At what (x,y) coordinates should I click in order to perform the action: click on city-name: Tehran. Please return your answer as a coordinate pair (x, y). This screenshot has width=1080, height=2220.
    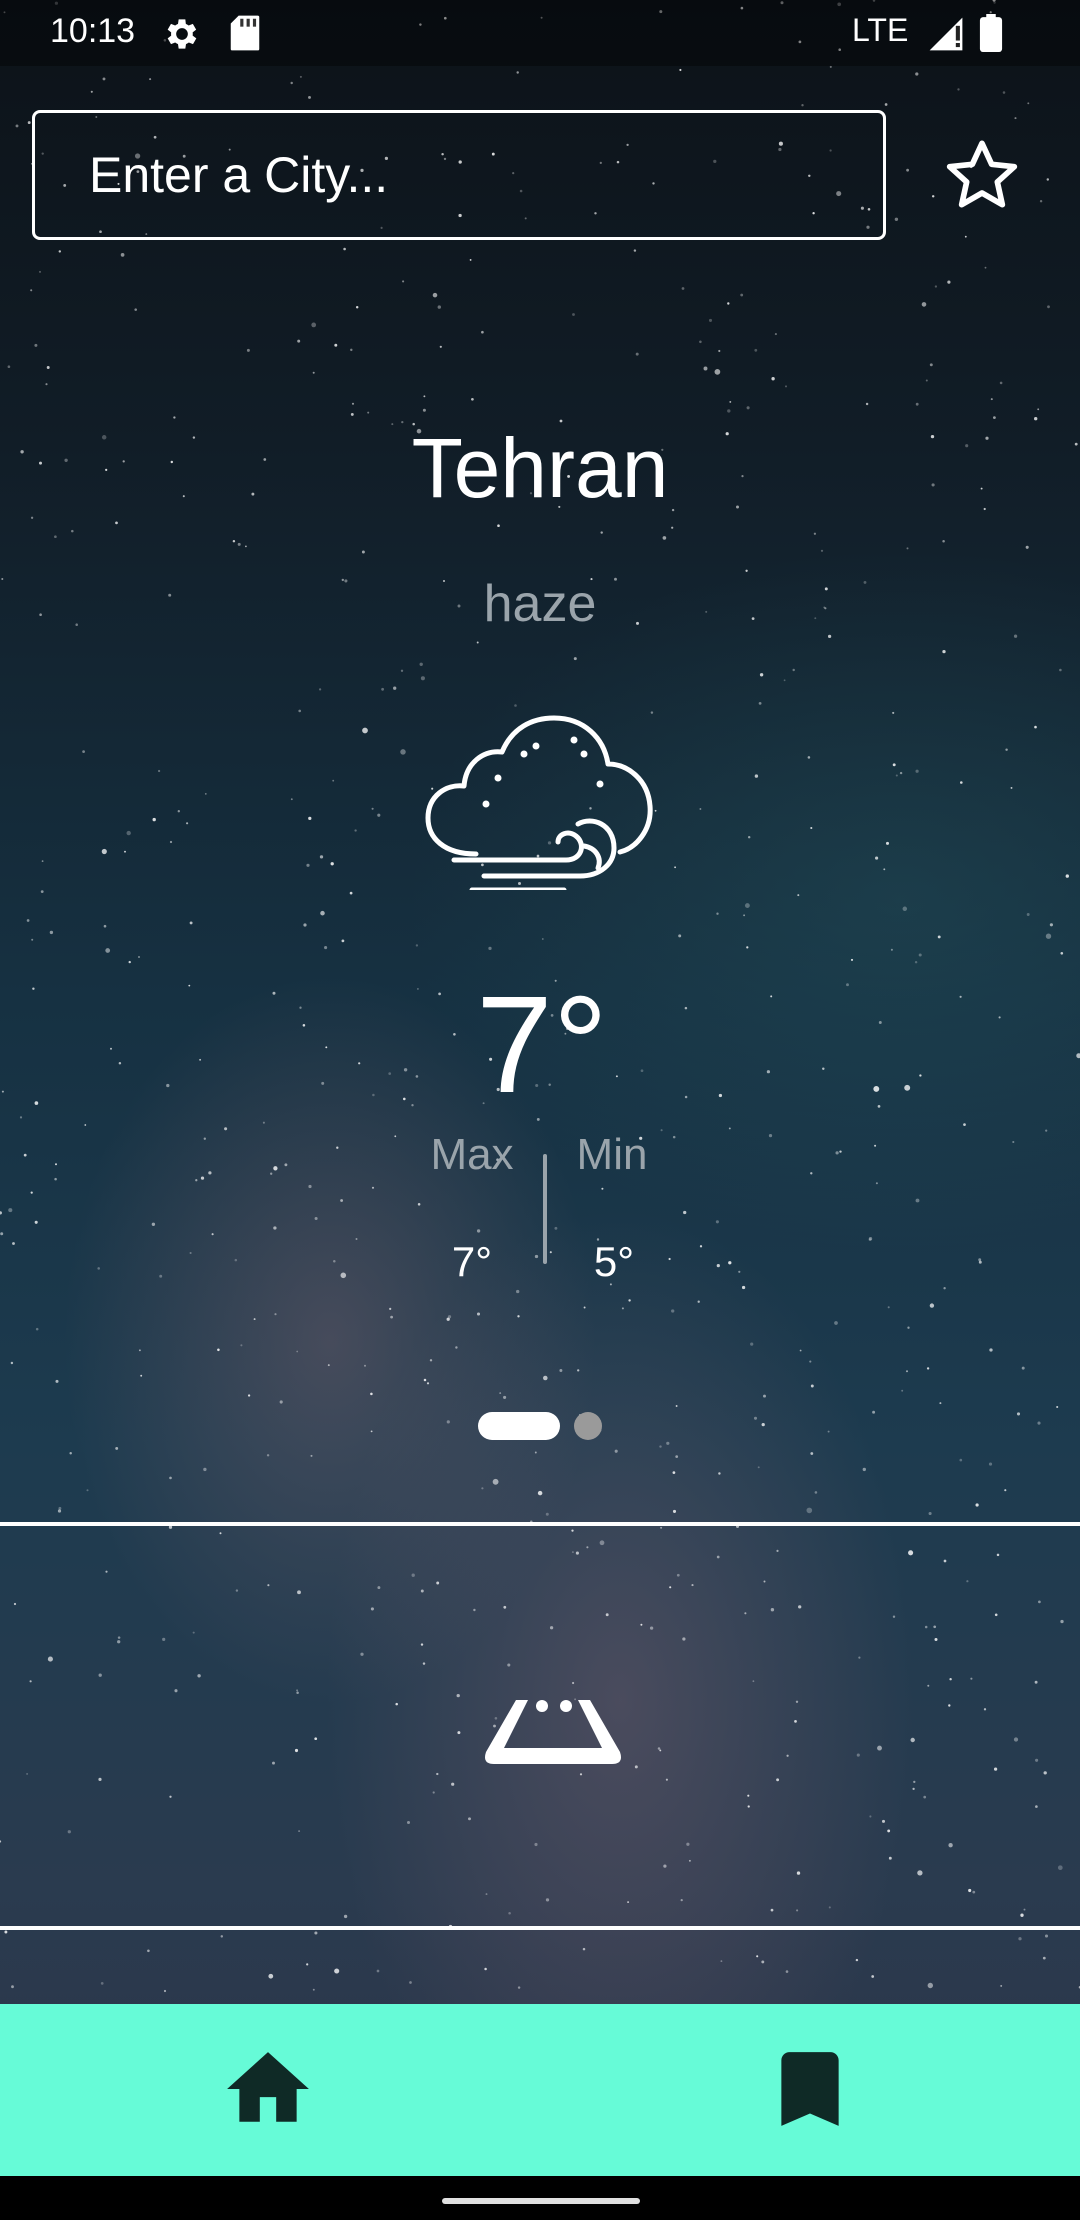
    Looking at the image, I should click on (540, 468).